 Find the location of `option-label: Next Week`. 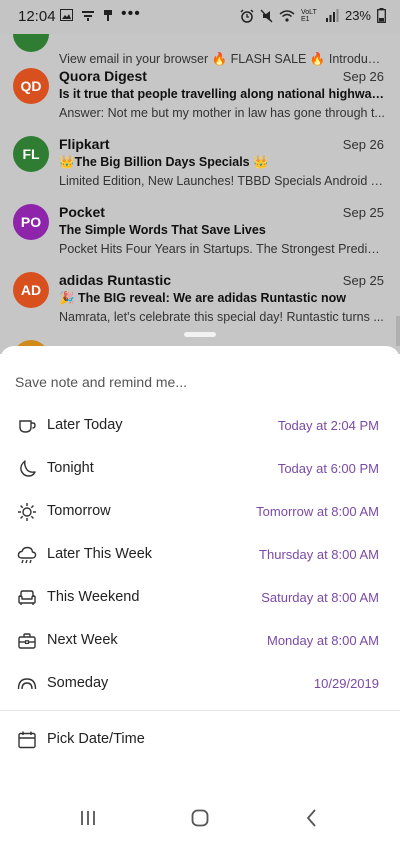

option-label: Next Week is located at coordinates (82, 640).